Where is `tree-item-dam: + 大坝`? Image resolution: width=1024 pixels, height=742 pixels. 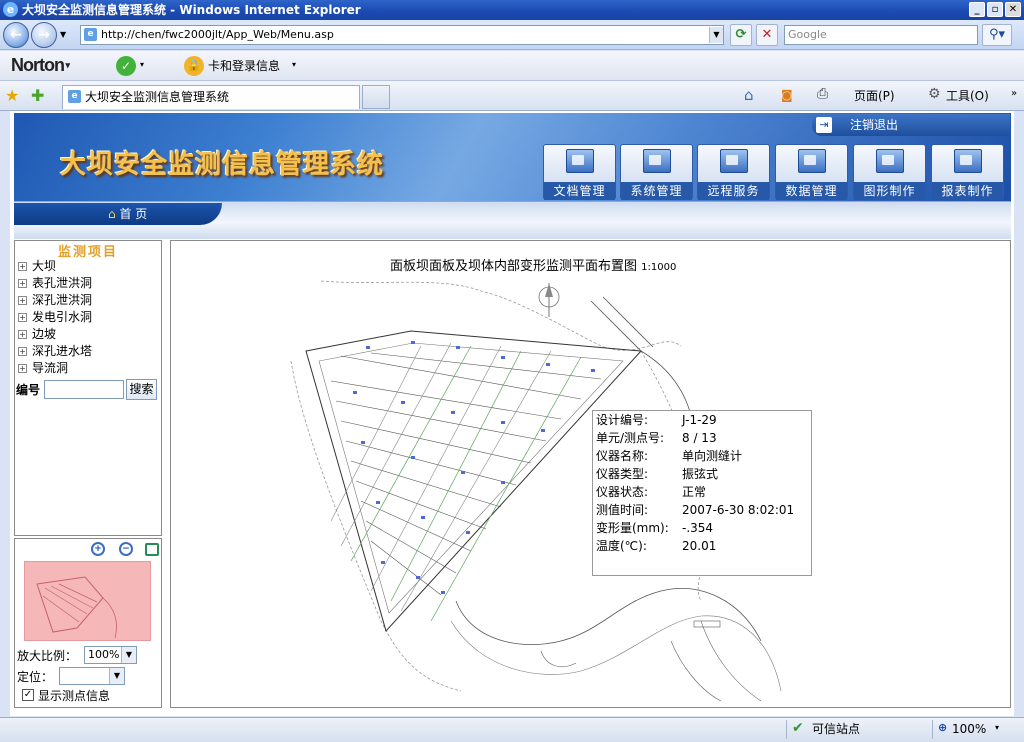
tree-item-dam: + 大坝 is located at coordinates (37, 266).